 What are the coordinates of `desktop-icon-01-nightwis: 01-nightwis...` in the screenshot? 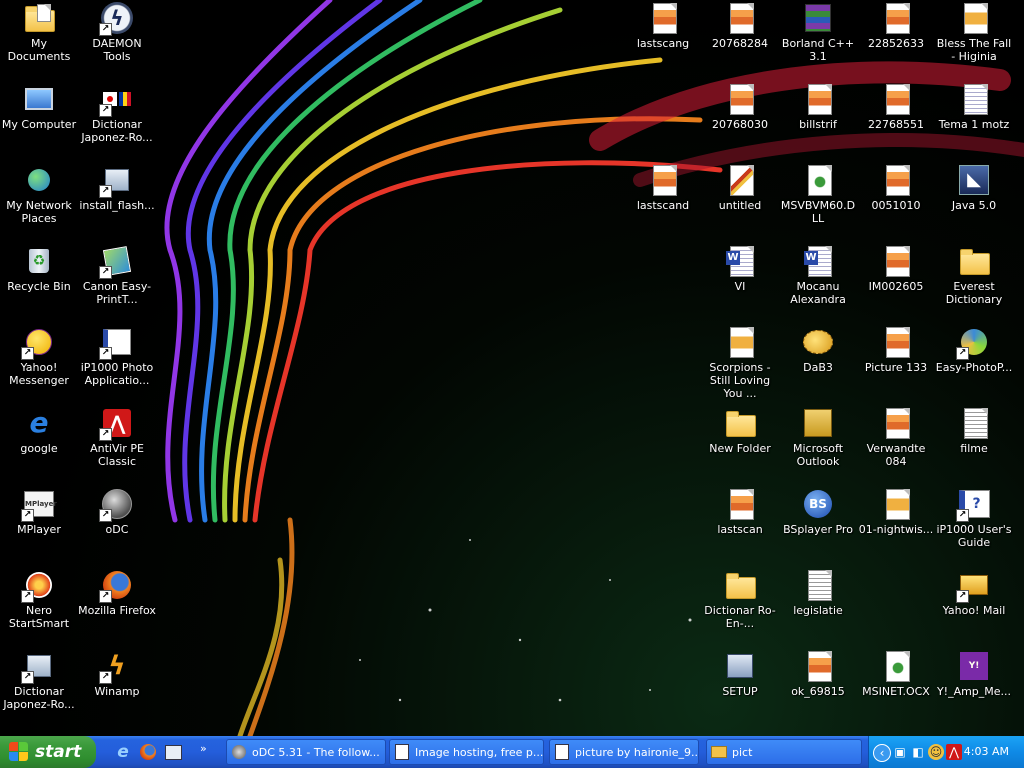 It's located at (896, 527).